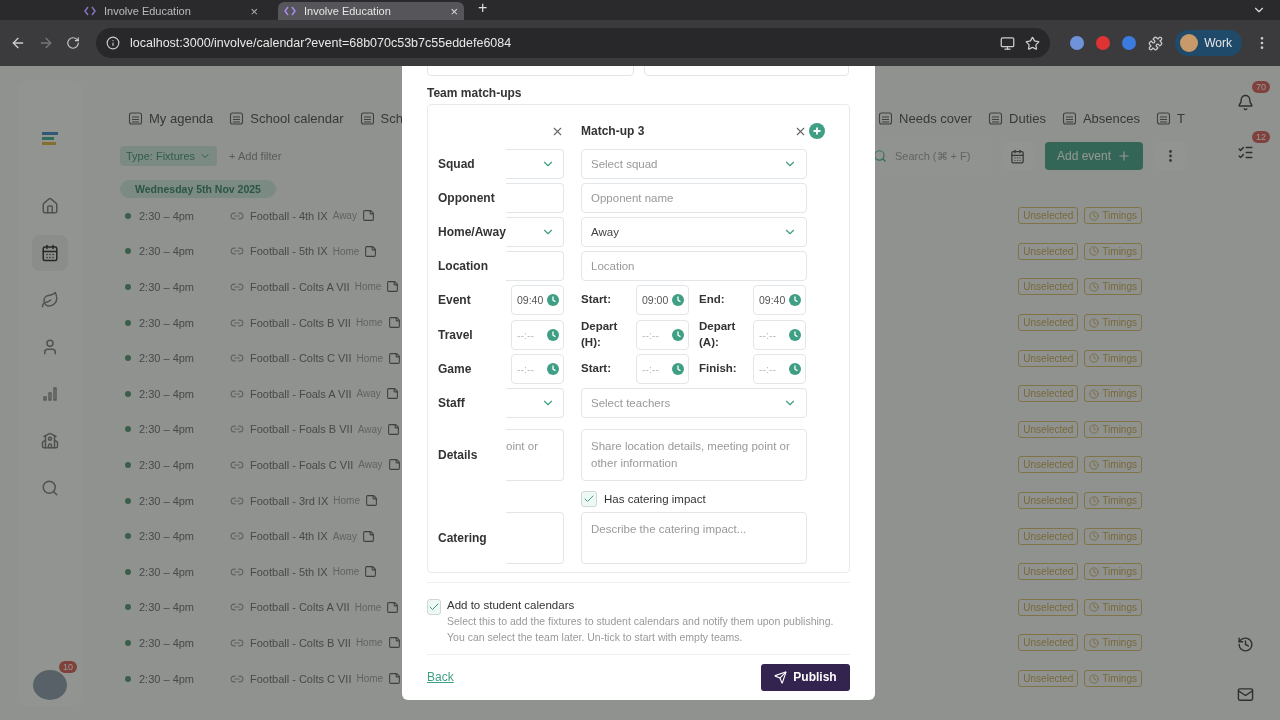  Describe the element at coordinates (589, 499) in the screenshot. I see `catering-checkbox` at that location.